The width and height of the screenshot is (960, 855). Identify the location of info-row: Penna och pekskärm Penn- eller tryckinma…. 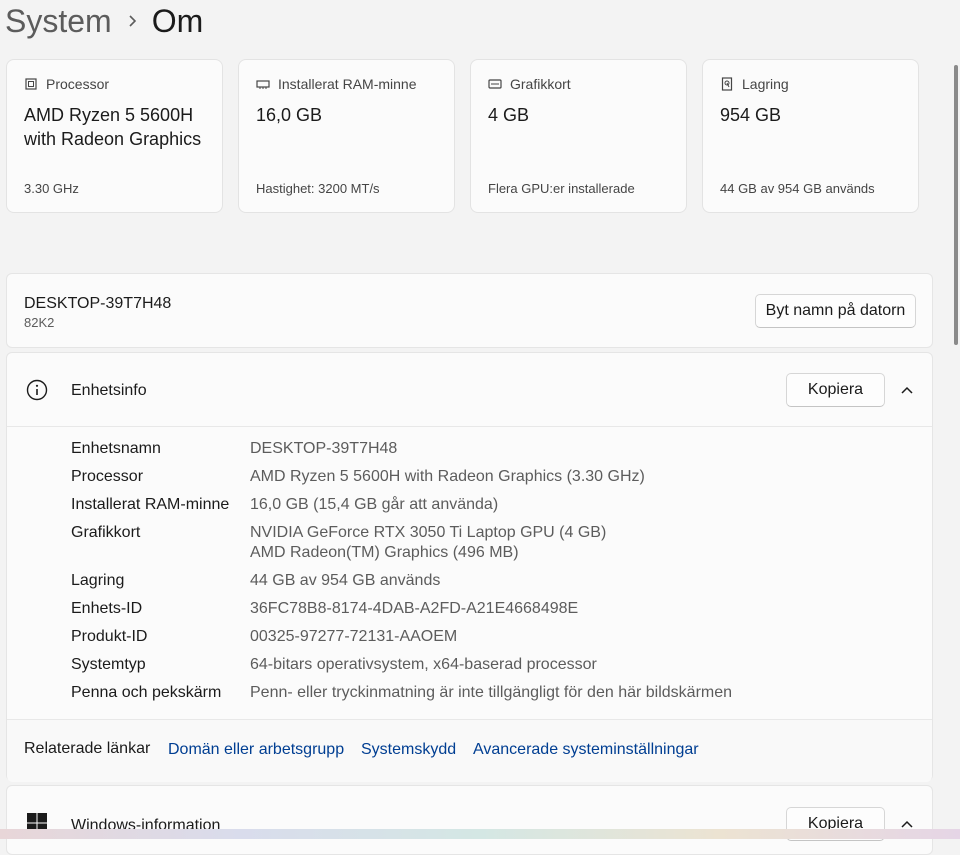
(401, 693).